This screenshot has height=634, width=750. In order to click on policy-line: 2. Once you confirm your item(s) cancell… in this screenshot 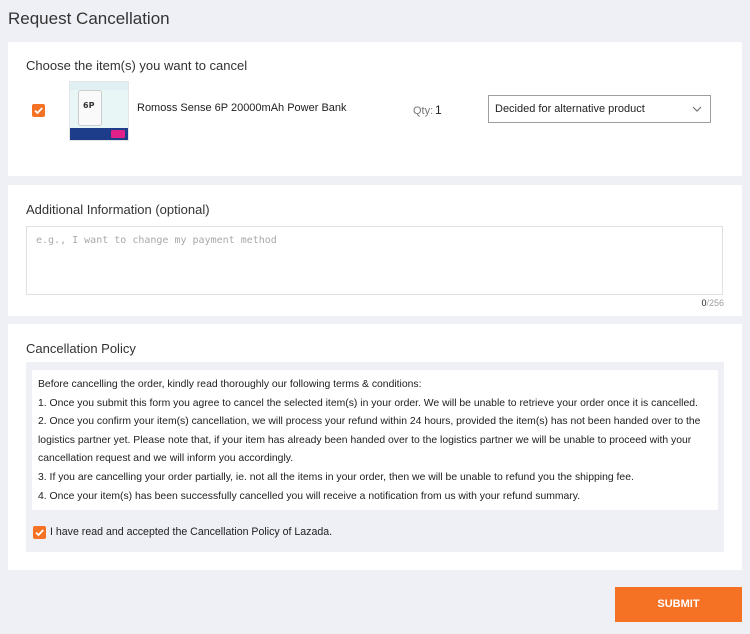, I will do `click(369, 440)`.